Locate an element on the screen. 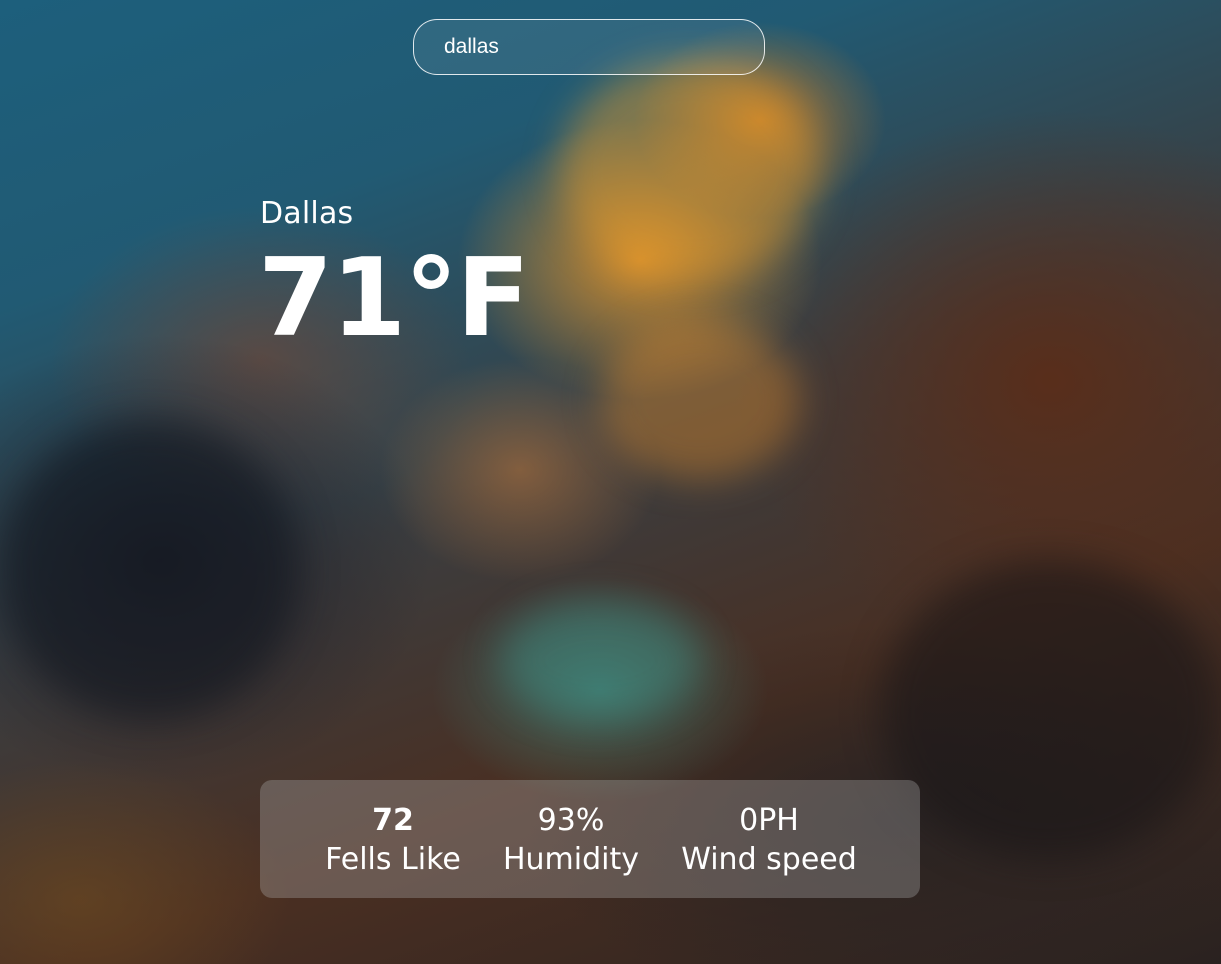 The image size is (1221, 964). search-bar is located at coordinates (589, 47).